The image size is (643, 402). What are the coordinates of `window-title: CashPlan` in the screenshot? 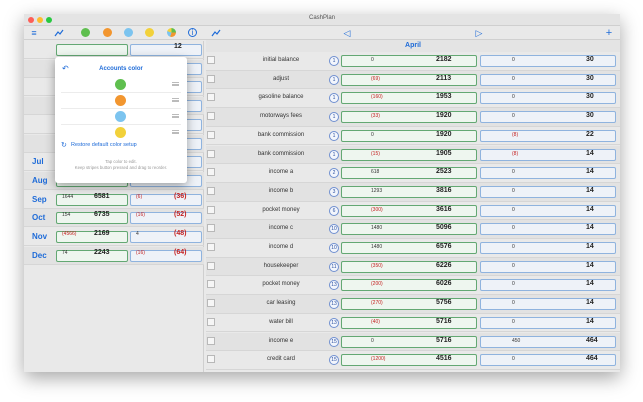 It's located at (321, 18).